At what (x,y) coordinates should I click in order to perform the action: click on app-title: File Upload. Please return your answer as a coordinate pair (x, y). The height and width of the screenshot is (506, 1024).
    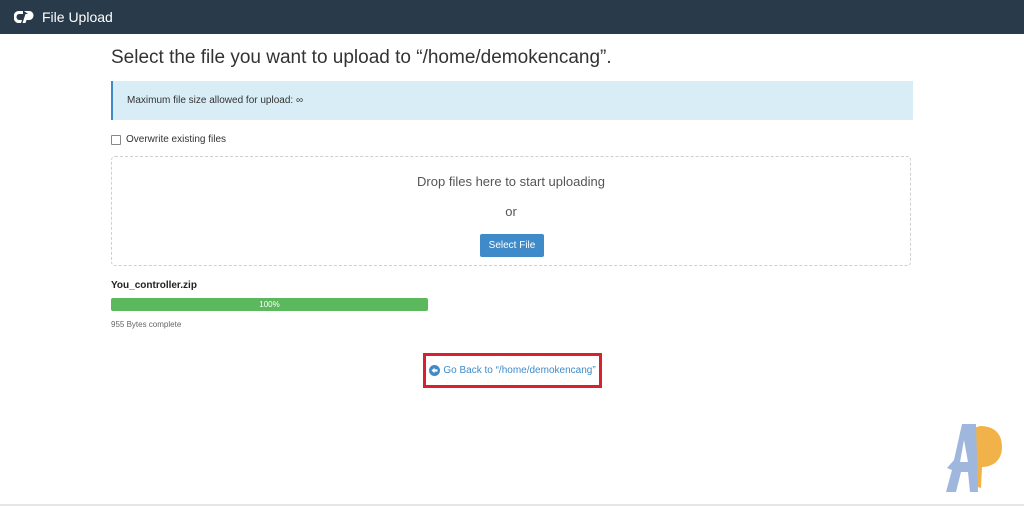
    Looking at the image, I should click on (77, 17).